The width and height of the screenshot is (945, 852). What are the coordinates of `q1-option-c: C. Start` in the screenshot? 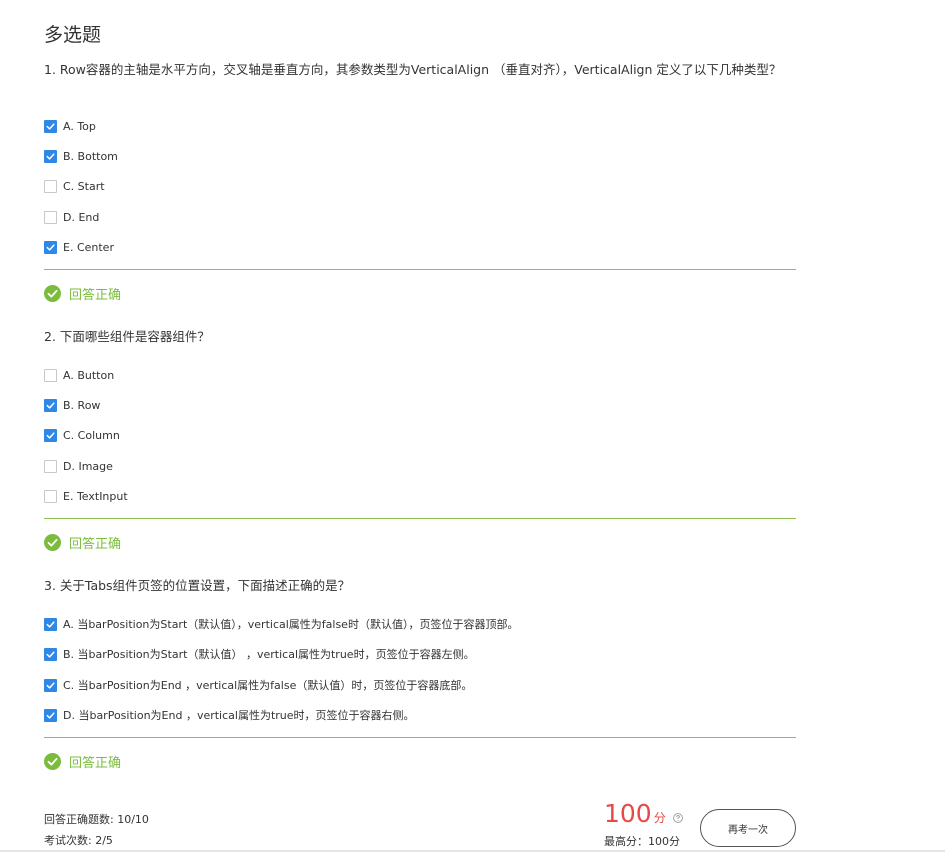 It's located at (74, 186).